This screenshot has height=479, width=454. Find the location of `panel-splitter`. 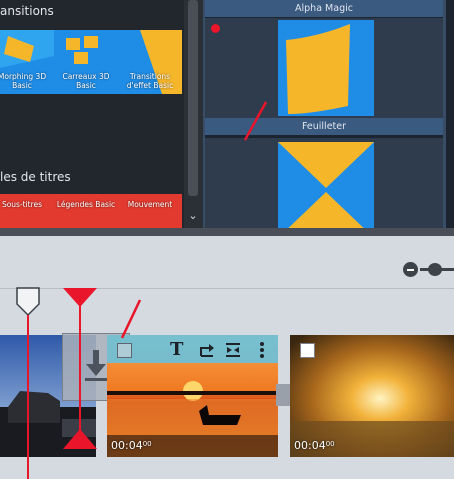

panel-splitter is located at coordinates (227, 232).